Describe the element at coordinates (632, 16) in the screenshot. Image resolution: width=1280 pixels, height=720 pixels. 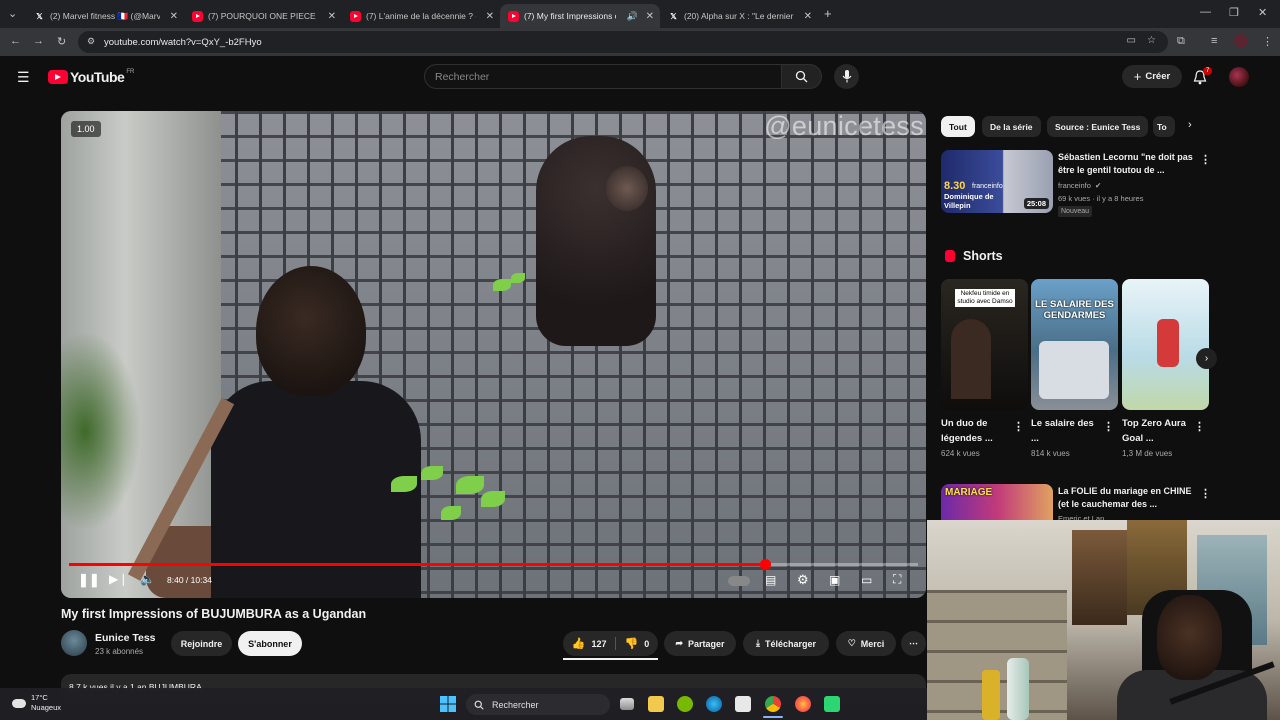
I see `speaker-icon: 🔊` at that location.